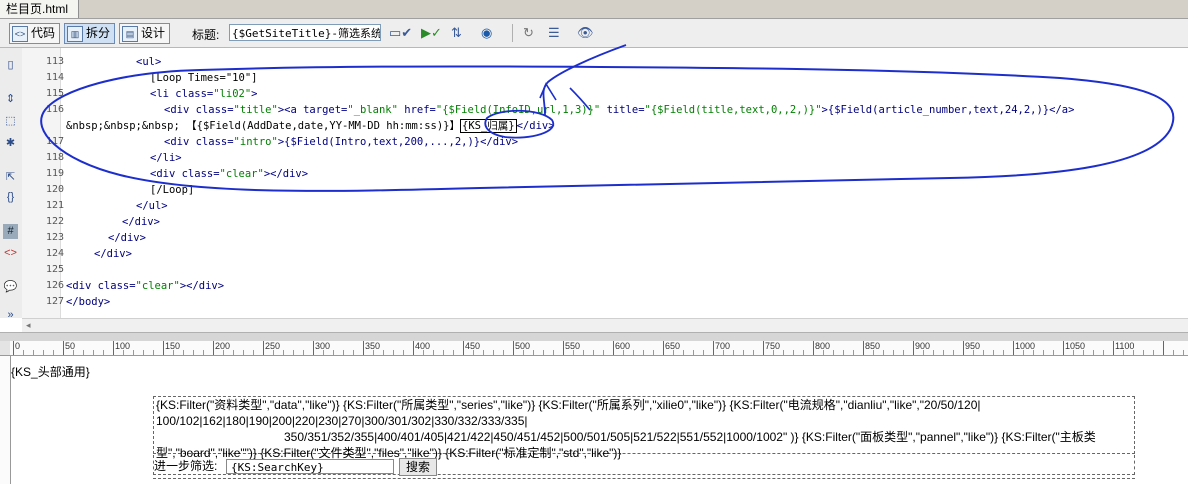 This screenshot has width=1188, height=484. I want to click on code-token: "{$Field(InfoID,url,1,3)}", so click(518, 110).